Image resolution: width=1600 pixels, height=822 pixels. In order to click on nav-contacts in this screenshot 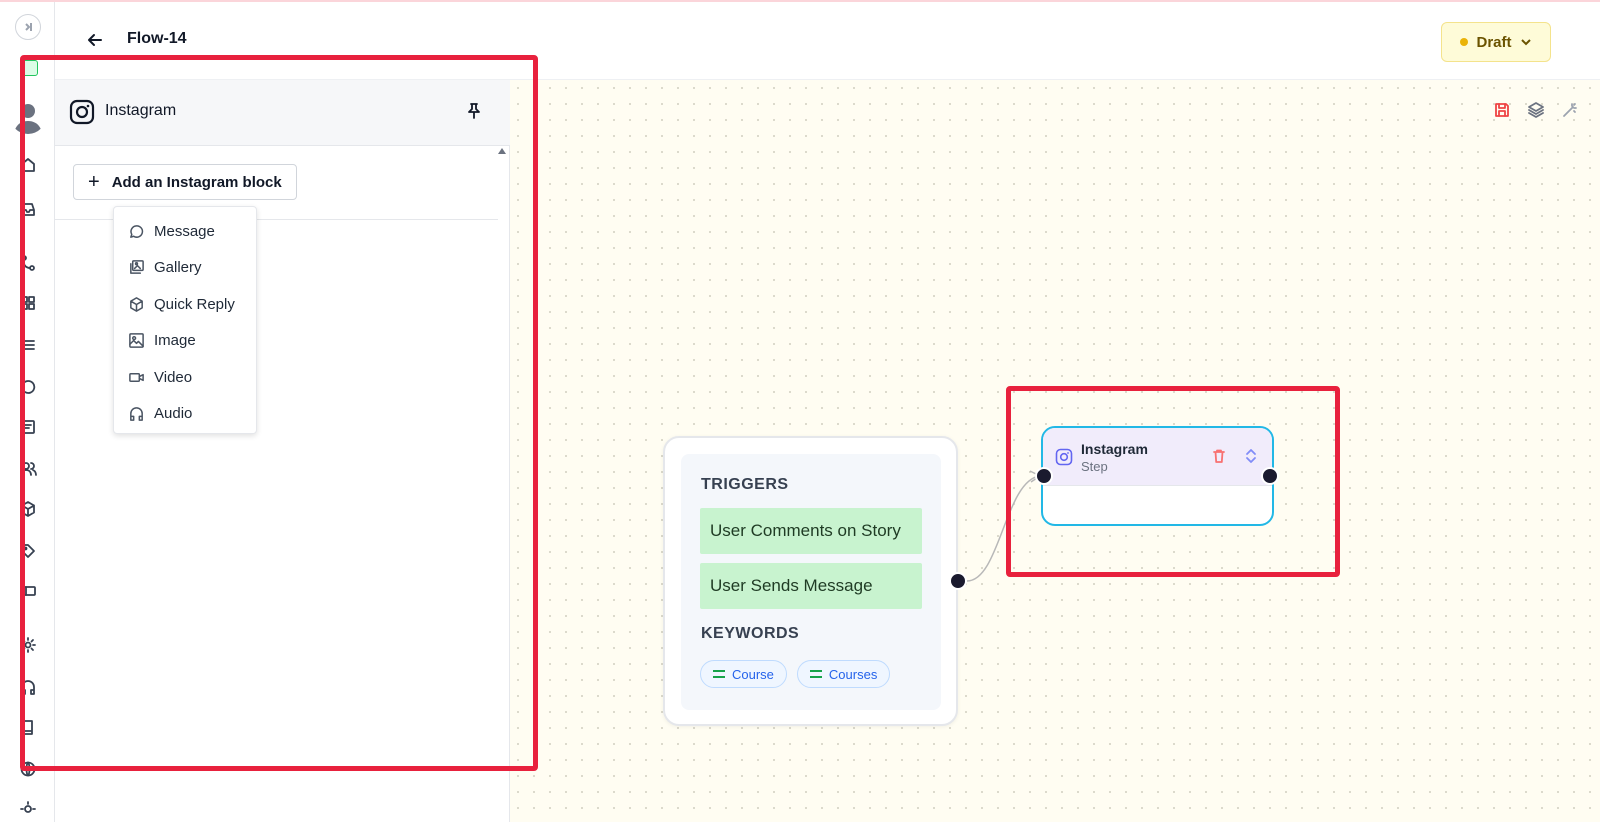, I will do `click(28, 469)`.